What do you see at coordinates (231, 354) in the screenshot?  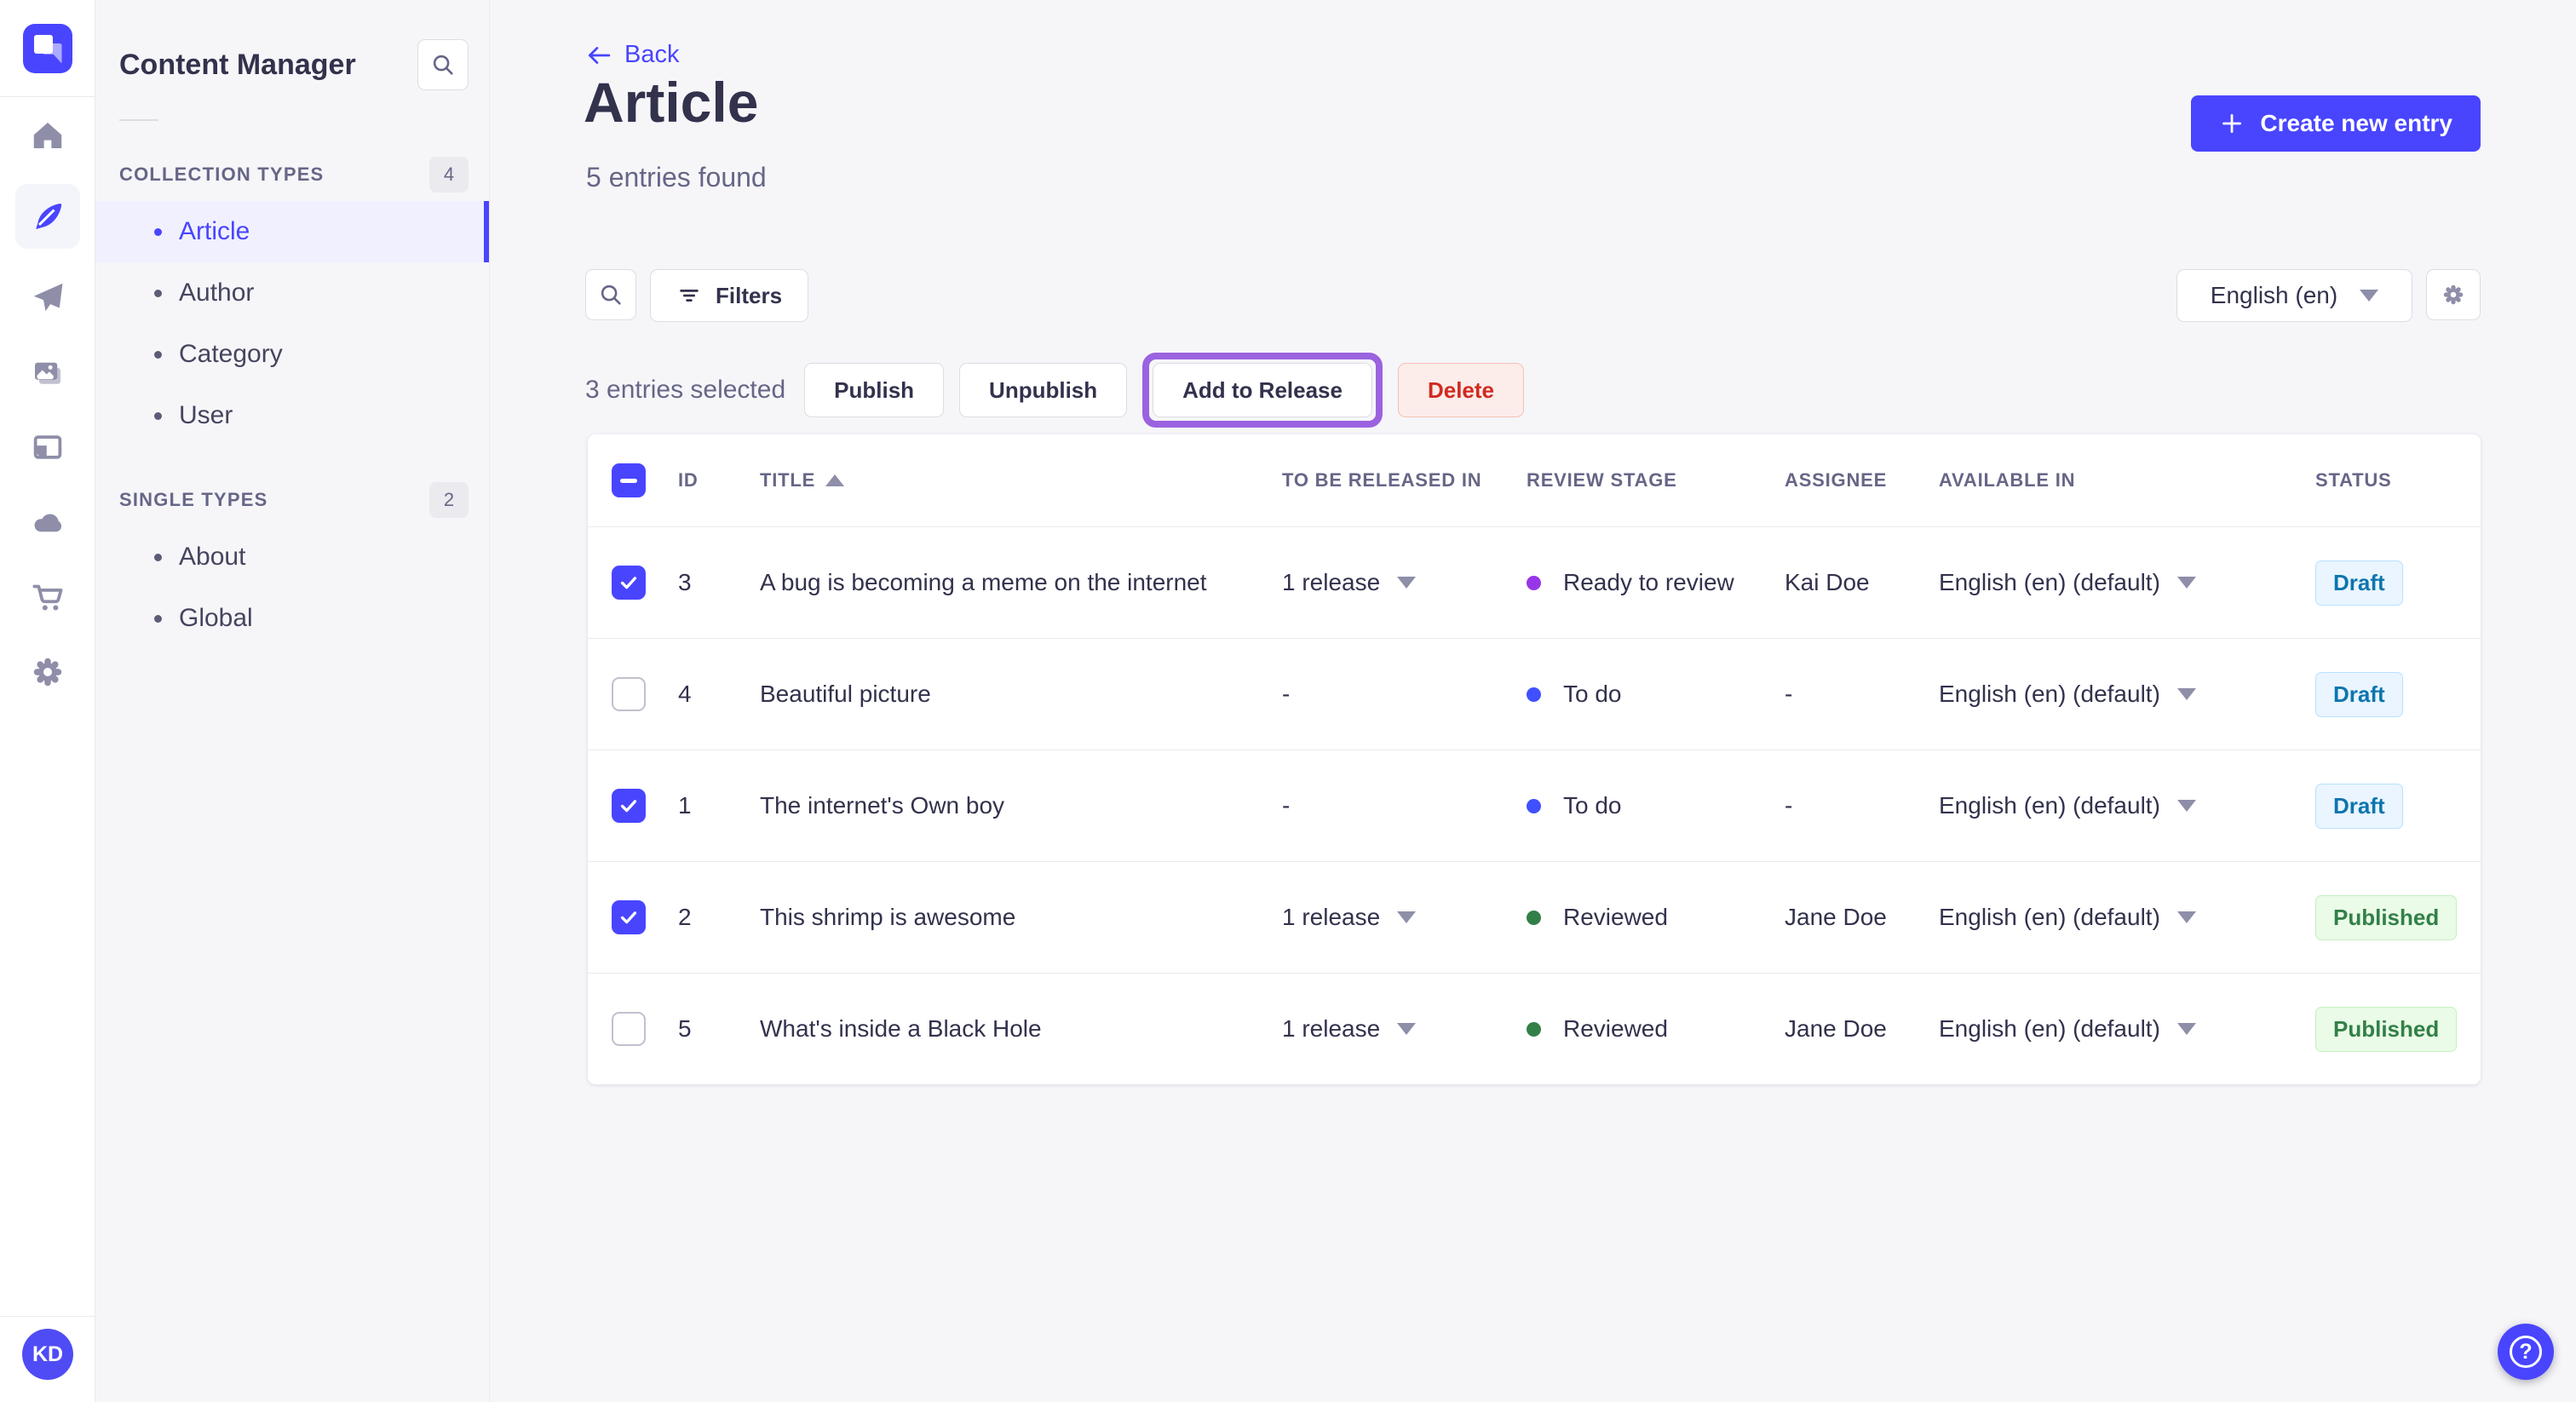 I see `sidebar-item-label: Category` at bounding box center [231, 354].